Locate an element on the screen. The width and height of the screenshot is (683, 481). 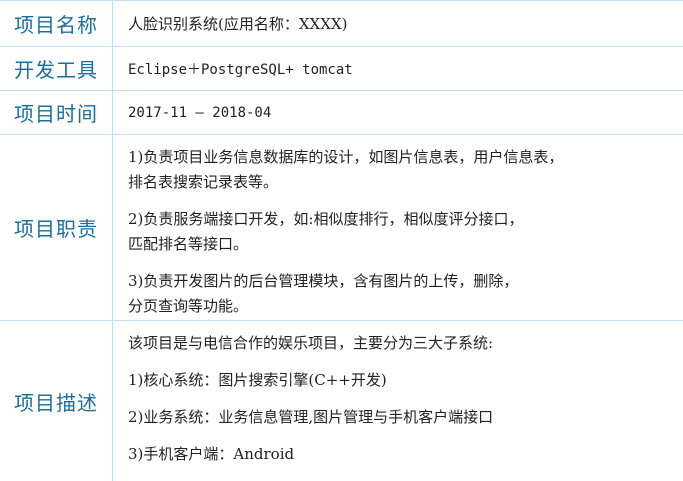
project-time-label: 项目时间 is located at coordinates (56, 112).